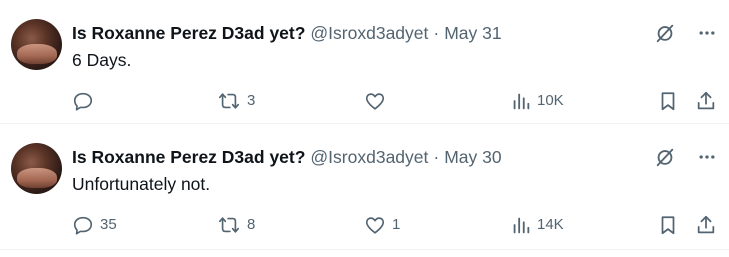 The height and width of the screenshot is (257, 729). I want to click on timestamp: May 31, so click(472, 33).